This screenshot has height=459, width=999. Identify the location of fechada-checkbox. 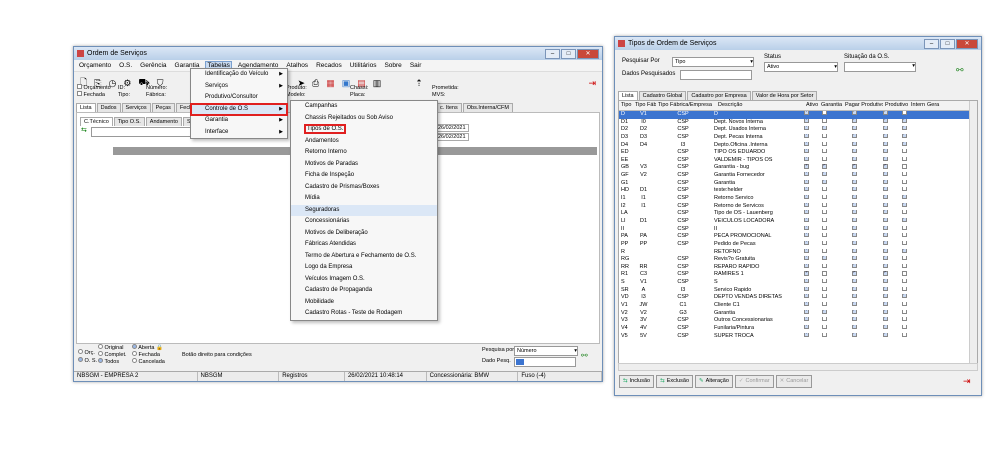
(79, 94).